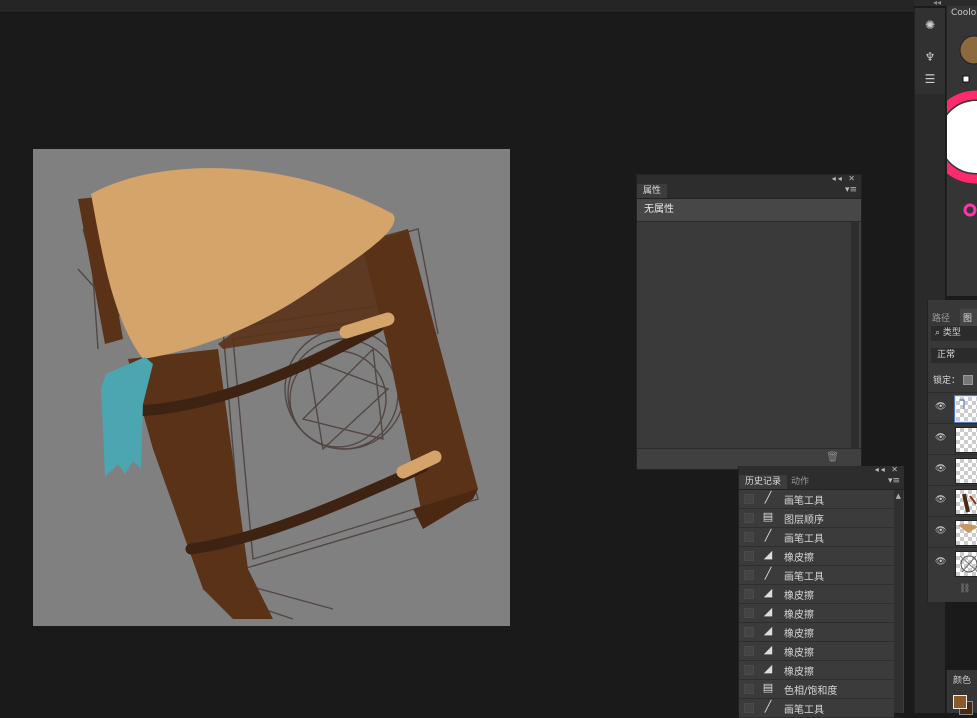  What do you see at coordinates (962, 137) in the screenshot?
I see `color-wheel` at bounding box center [962, 137].